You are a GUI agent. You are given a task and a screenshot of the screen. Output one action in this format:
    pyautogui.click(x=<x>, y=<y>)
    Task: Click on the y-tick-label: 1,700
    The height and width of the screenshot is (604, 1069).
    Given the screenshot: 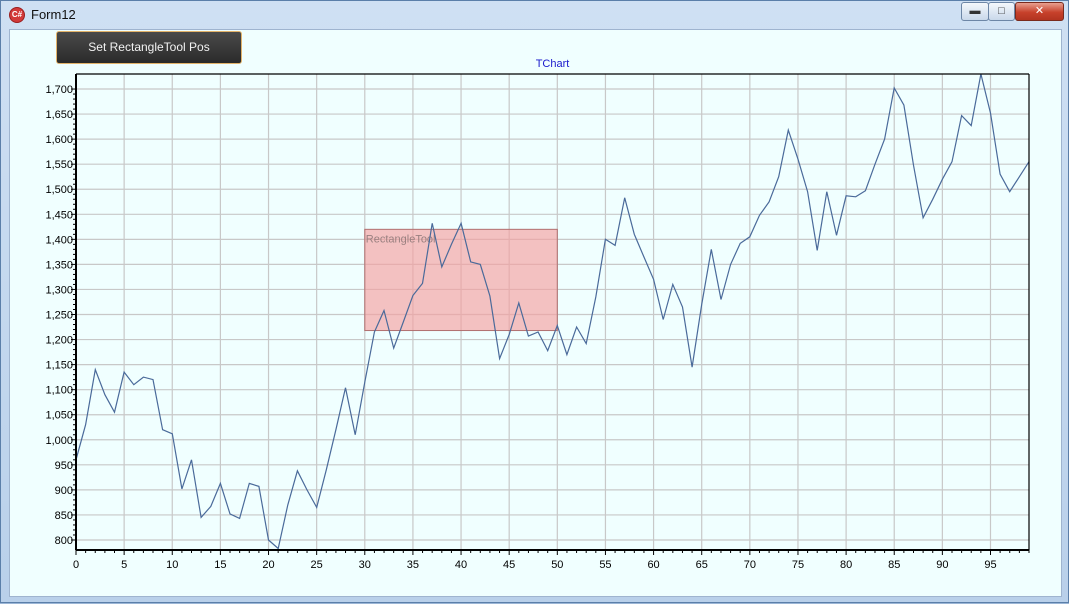 What is the action you would take?
    pyautogui.click(x=59, y=90)
    